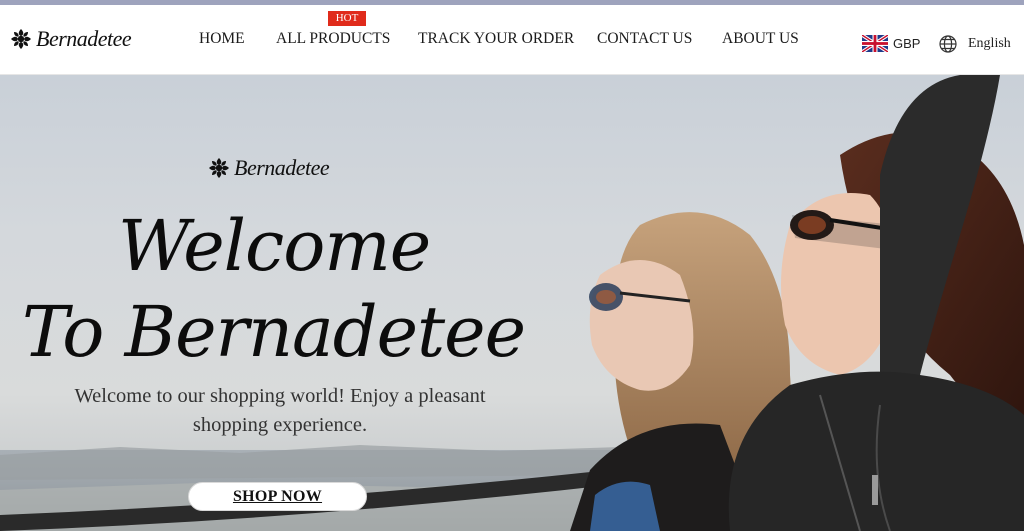 The height and width of the screenshot is (531, 1024). I want to click on hot-badge: HOT, so click(347, 18).